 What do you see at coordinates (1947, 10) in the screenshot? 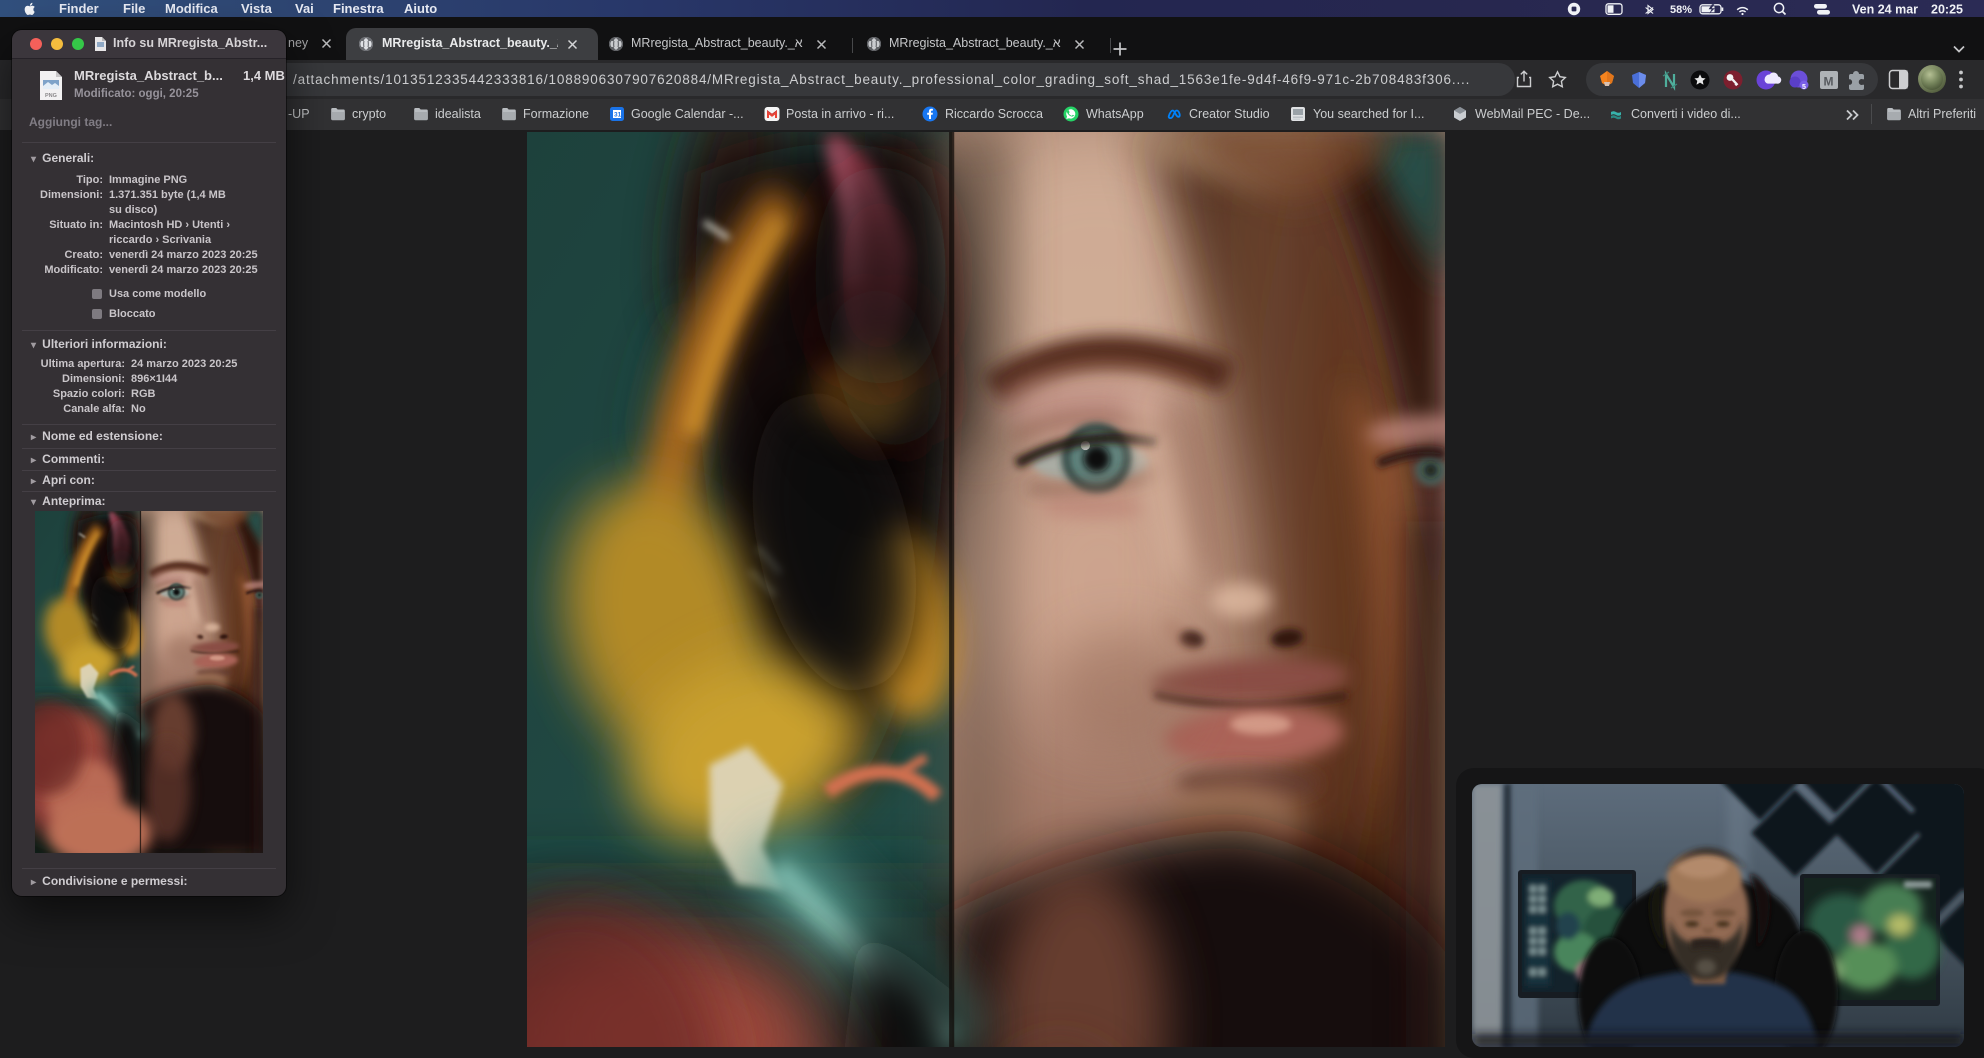
I see `svg-text: 20:25` at bounding box center [1947, 10].